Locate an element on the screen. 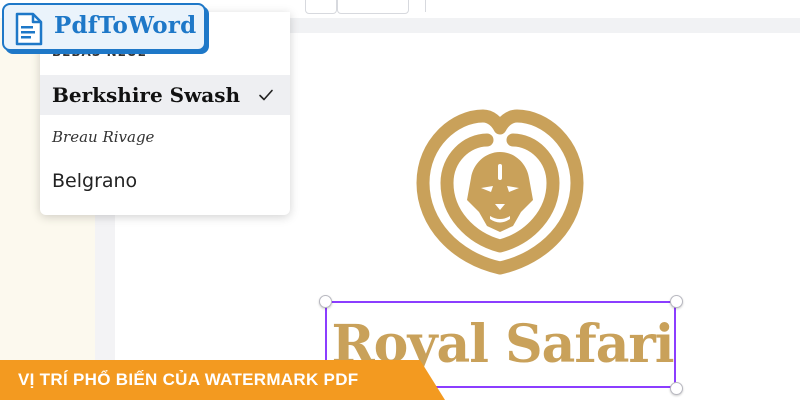 Image resolution: width=800 pixels, height=400 pixels. font-option-berkshire-swash: Berkshire Swash is located at coordinates (165, 95).